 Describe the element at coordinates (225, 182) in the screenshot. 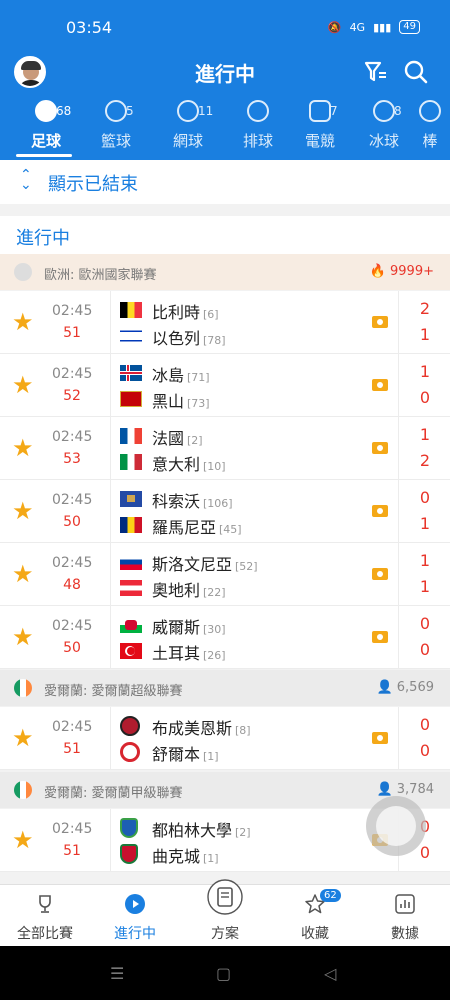

I see `show-ended-toggle: ⌃ ⌄ 顯示已結束` at that location.